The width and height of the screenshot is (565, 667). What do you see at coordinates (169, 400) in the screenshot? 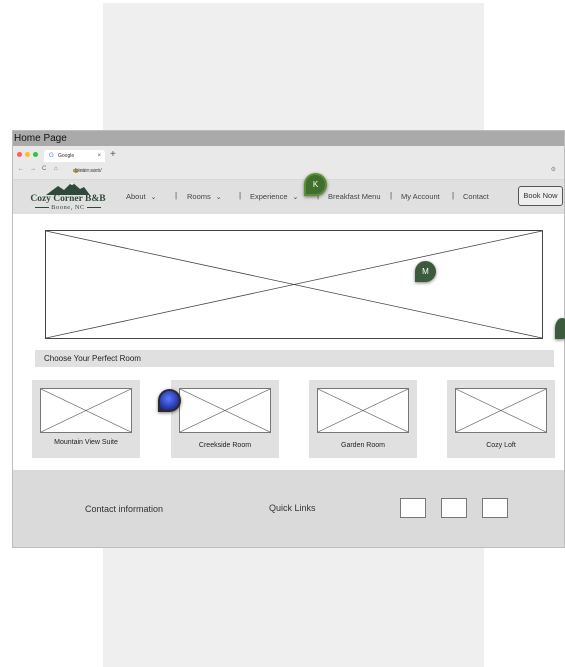
I see `avatar-comment-marker` at bounding box center [169, 400].